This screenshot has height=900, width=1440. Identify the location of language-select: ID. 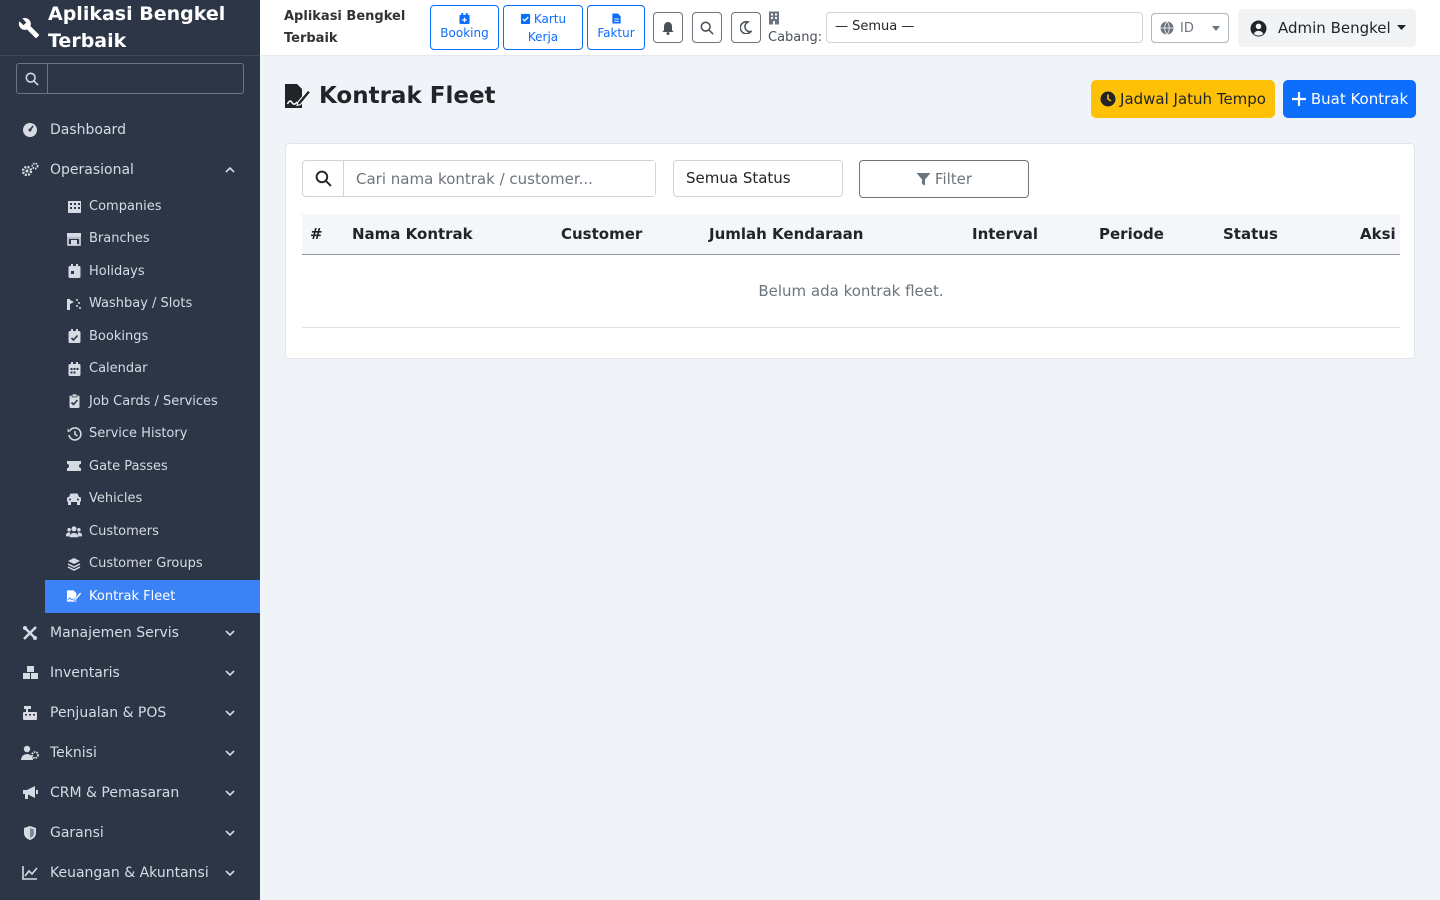
(1190, 28).